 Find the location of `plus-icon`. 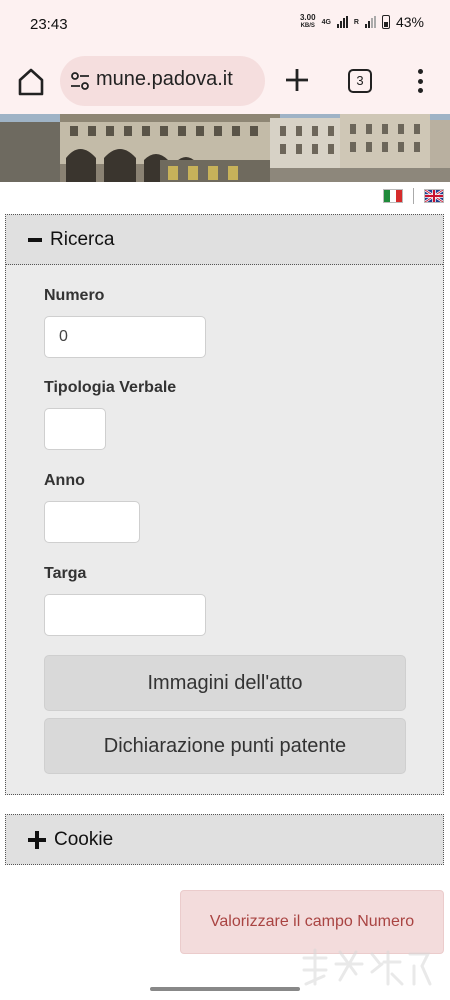

plus-icon is located at coordinates (37, 839).